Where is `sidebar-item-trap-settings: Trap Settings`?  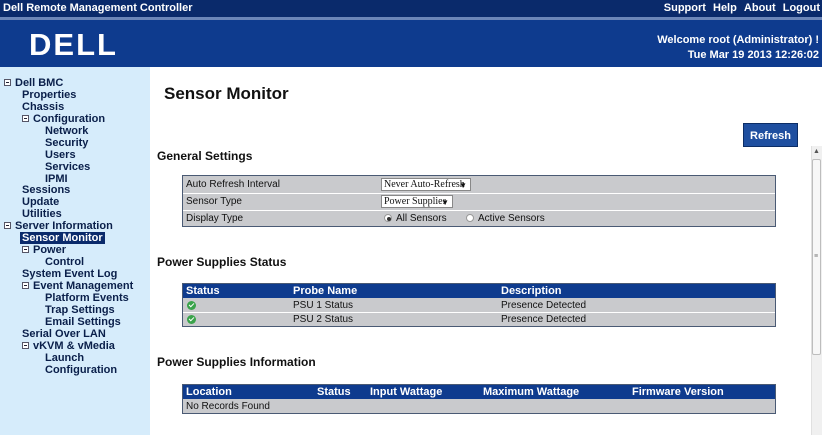 sidebar-item-trap-settings: Trap Settings is located at coordinates (80, 310).